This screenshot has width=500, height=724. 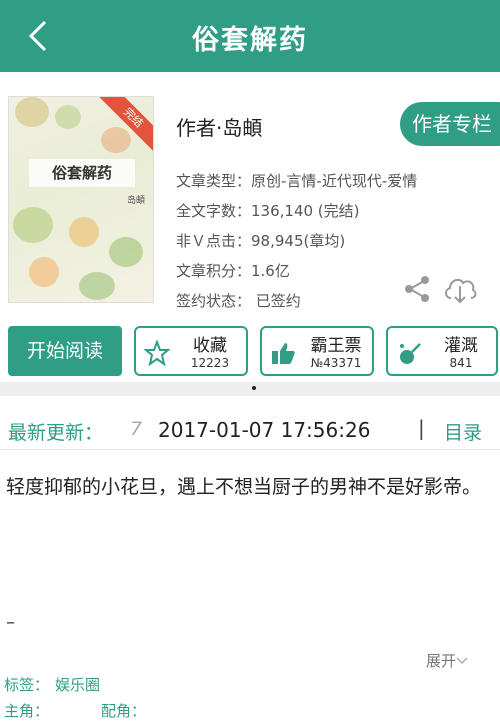 What do you see at coordinates (264, 430) in the screenshot?
I see `update-time: 2017-01-07 17:56:26` at bounding box center [264, 430].